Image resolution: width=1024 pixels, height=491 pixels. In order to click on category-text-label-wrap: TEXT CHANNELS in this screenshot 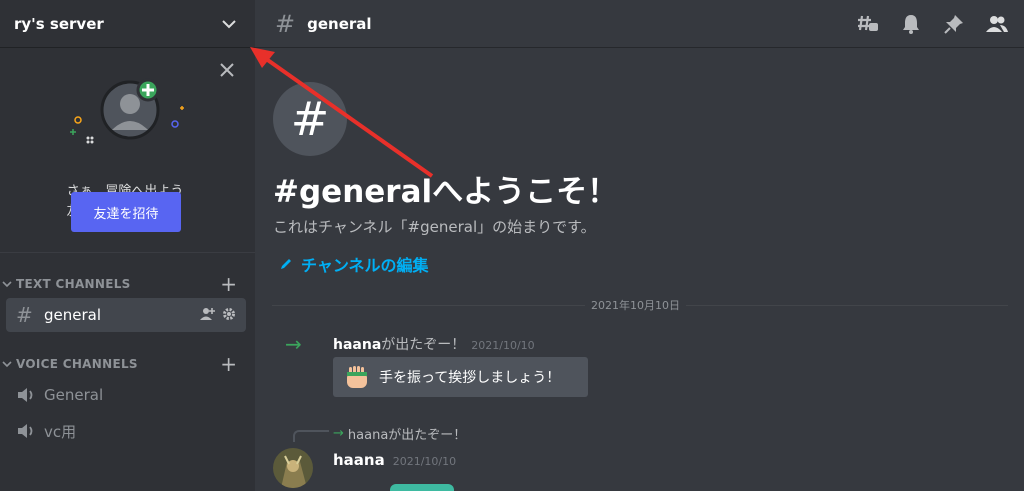, I will do `click(66, 284)`.